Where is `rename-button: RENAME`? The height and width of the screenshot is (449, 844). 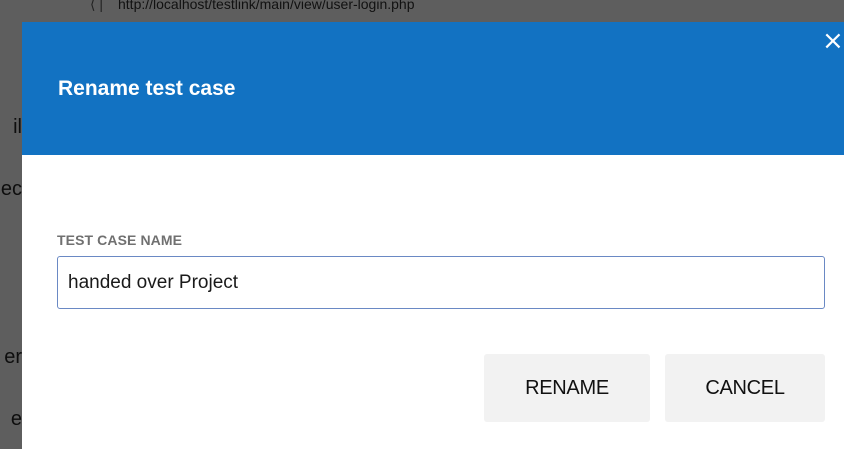
rename-button: RENAME is located at coordinates (567, 388).